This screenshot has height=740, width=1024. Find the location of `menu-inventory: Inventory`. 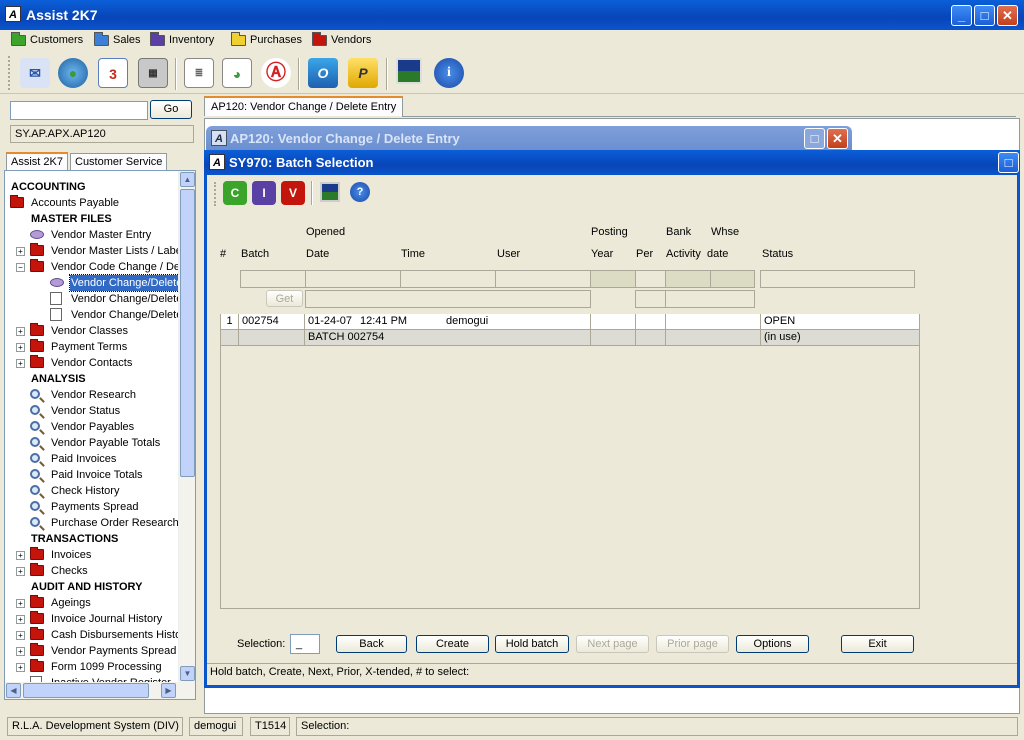

menu-inventory: Inventory is located at coordinates (182, 40).